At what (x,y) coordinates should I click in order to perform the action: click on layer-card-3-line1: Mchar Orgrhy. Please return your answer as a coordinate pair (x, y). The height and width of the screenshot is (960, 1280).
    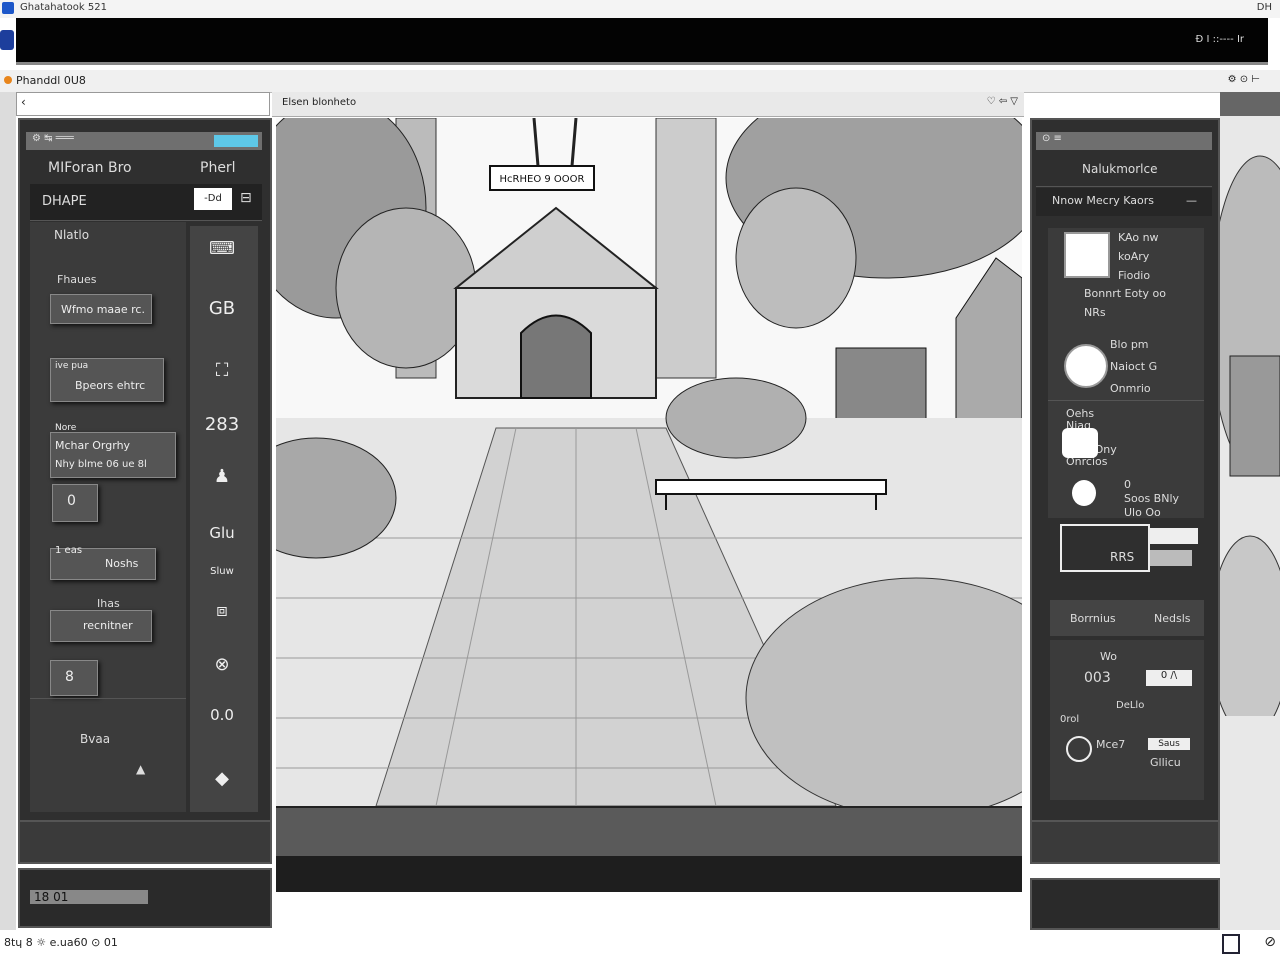
    Looking at the image, I should click on (93, 445).